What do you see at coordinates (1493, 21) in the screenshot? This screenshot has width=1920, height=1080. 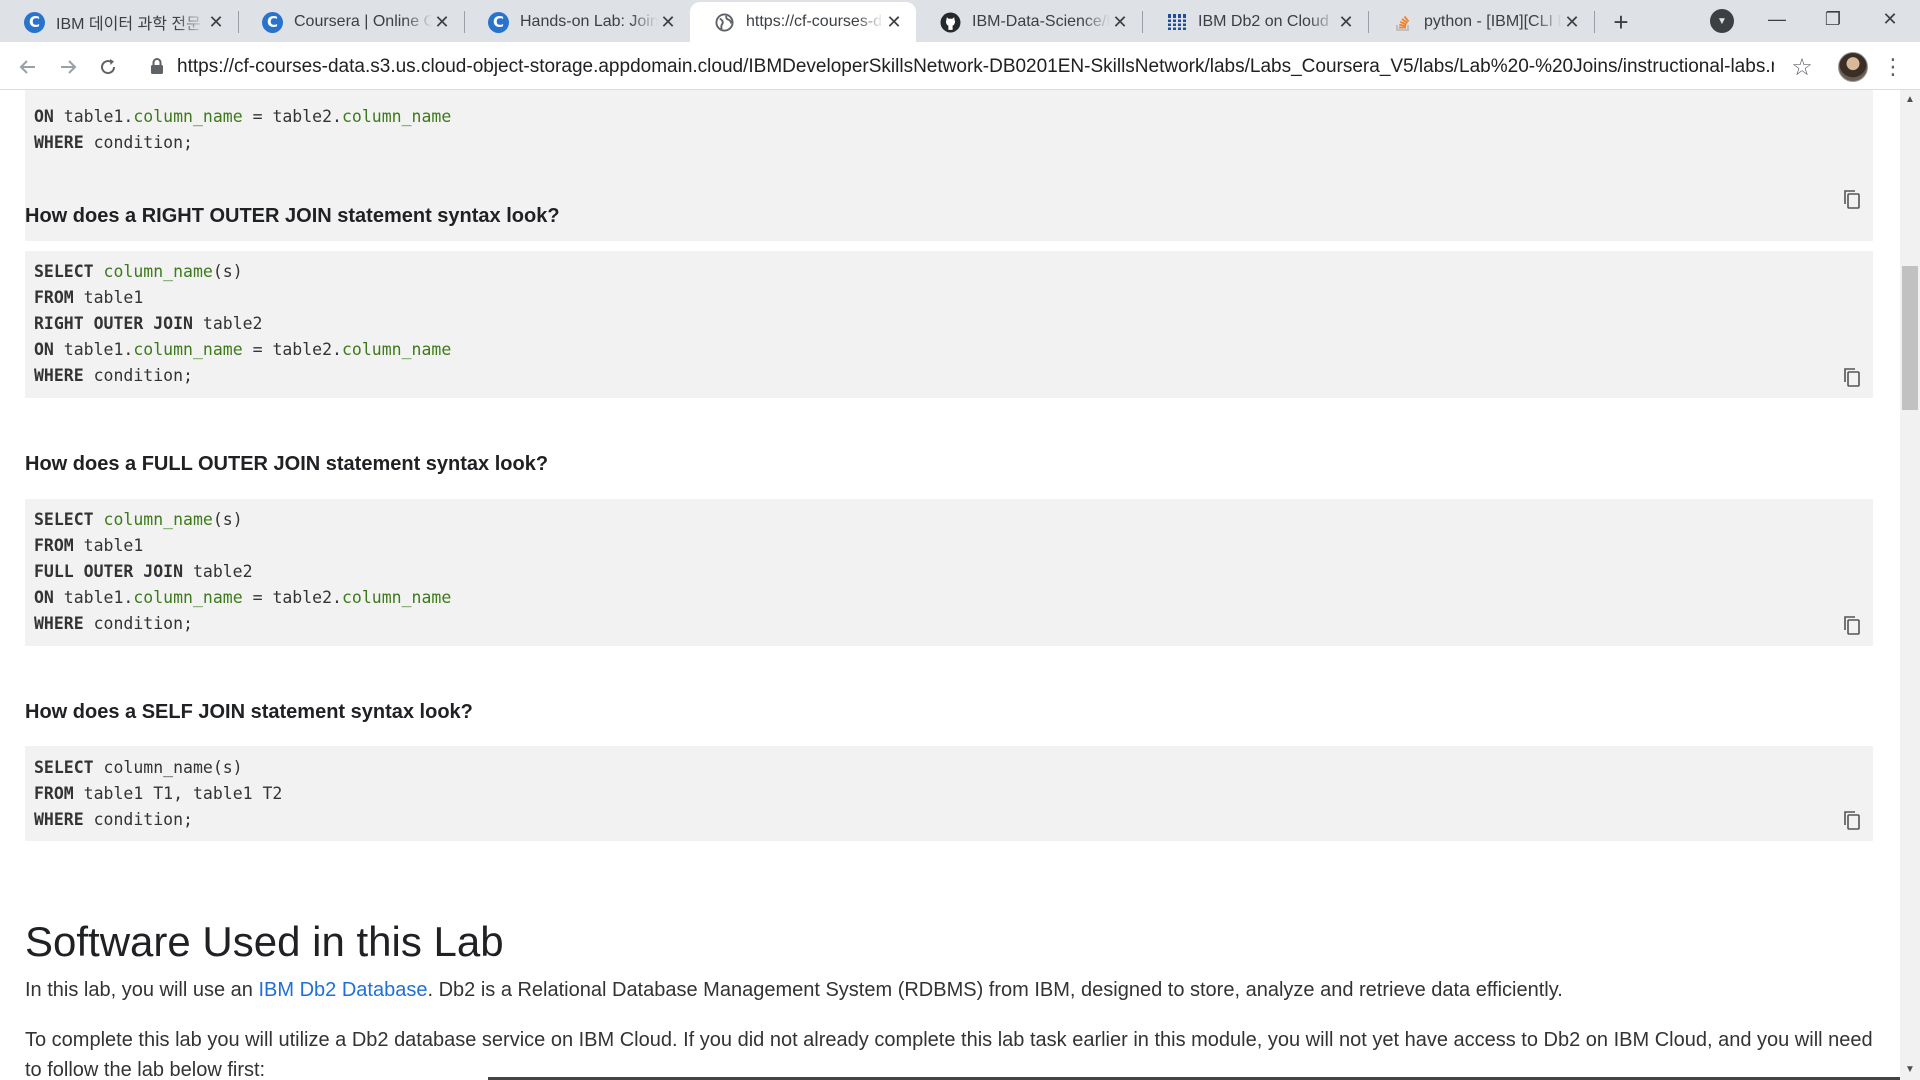 I see `tab-label: python - [IBM][CLI Dr` at bounding box center [1493, 21].